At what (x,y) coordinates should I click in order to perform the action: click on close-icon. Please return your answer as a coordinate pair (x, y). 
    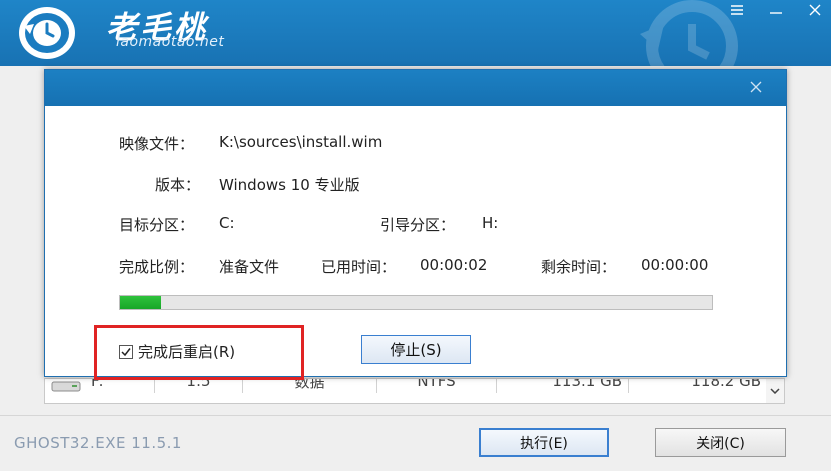
    Looking at the image, I should click on (815, 10).